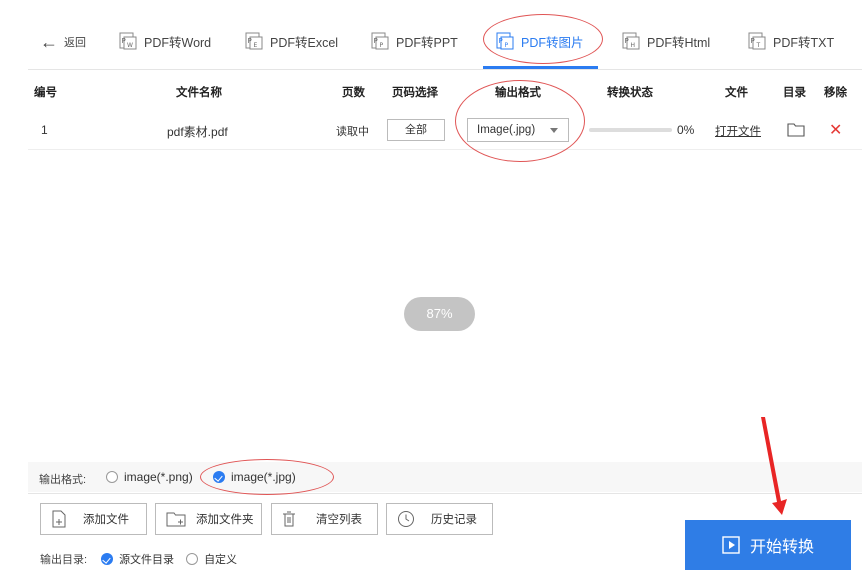 The height and width of the screenshot is (576, 867). What do you see at coordinates (679, 42) in the screenshot?
I see `tab-label: PDF转Html` at bounding box center [679, 42].